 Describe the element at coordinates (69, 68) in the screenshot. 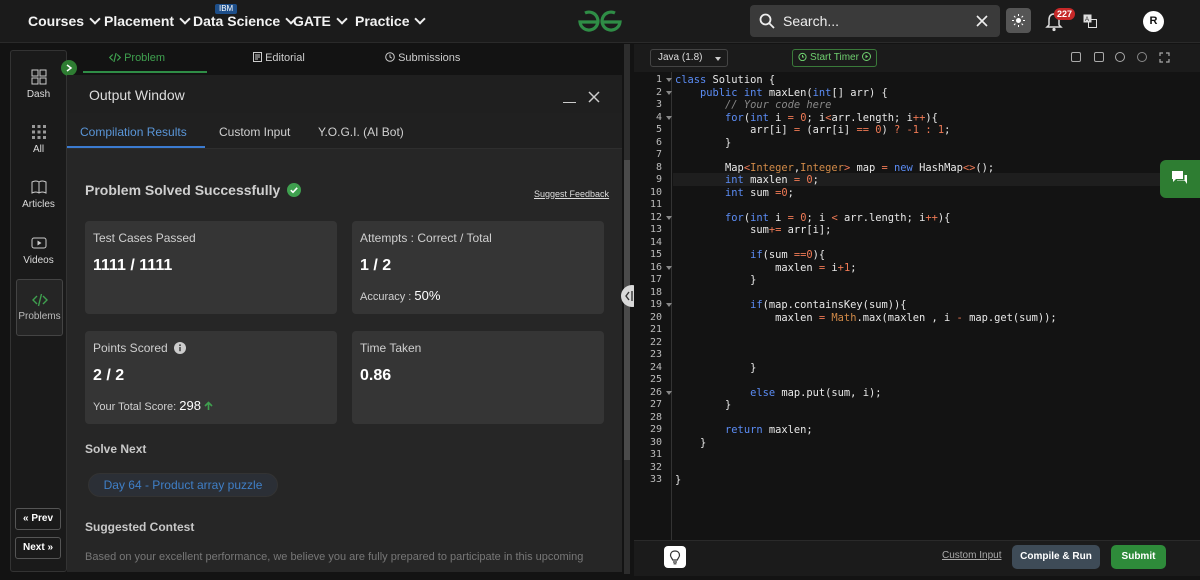

I see `collapse-panel-button` at that location.